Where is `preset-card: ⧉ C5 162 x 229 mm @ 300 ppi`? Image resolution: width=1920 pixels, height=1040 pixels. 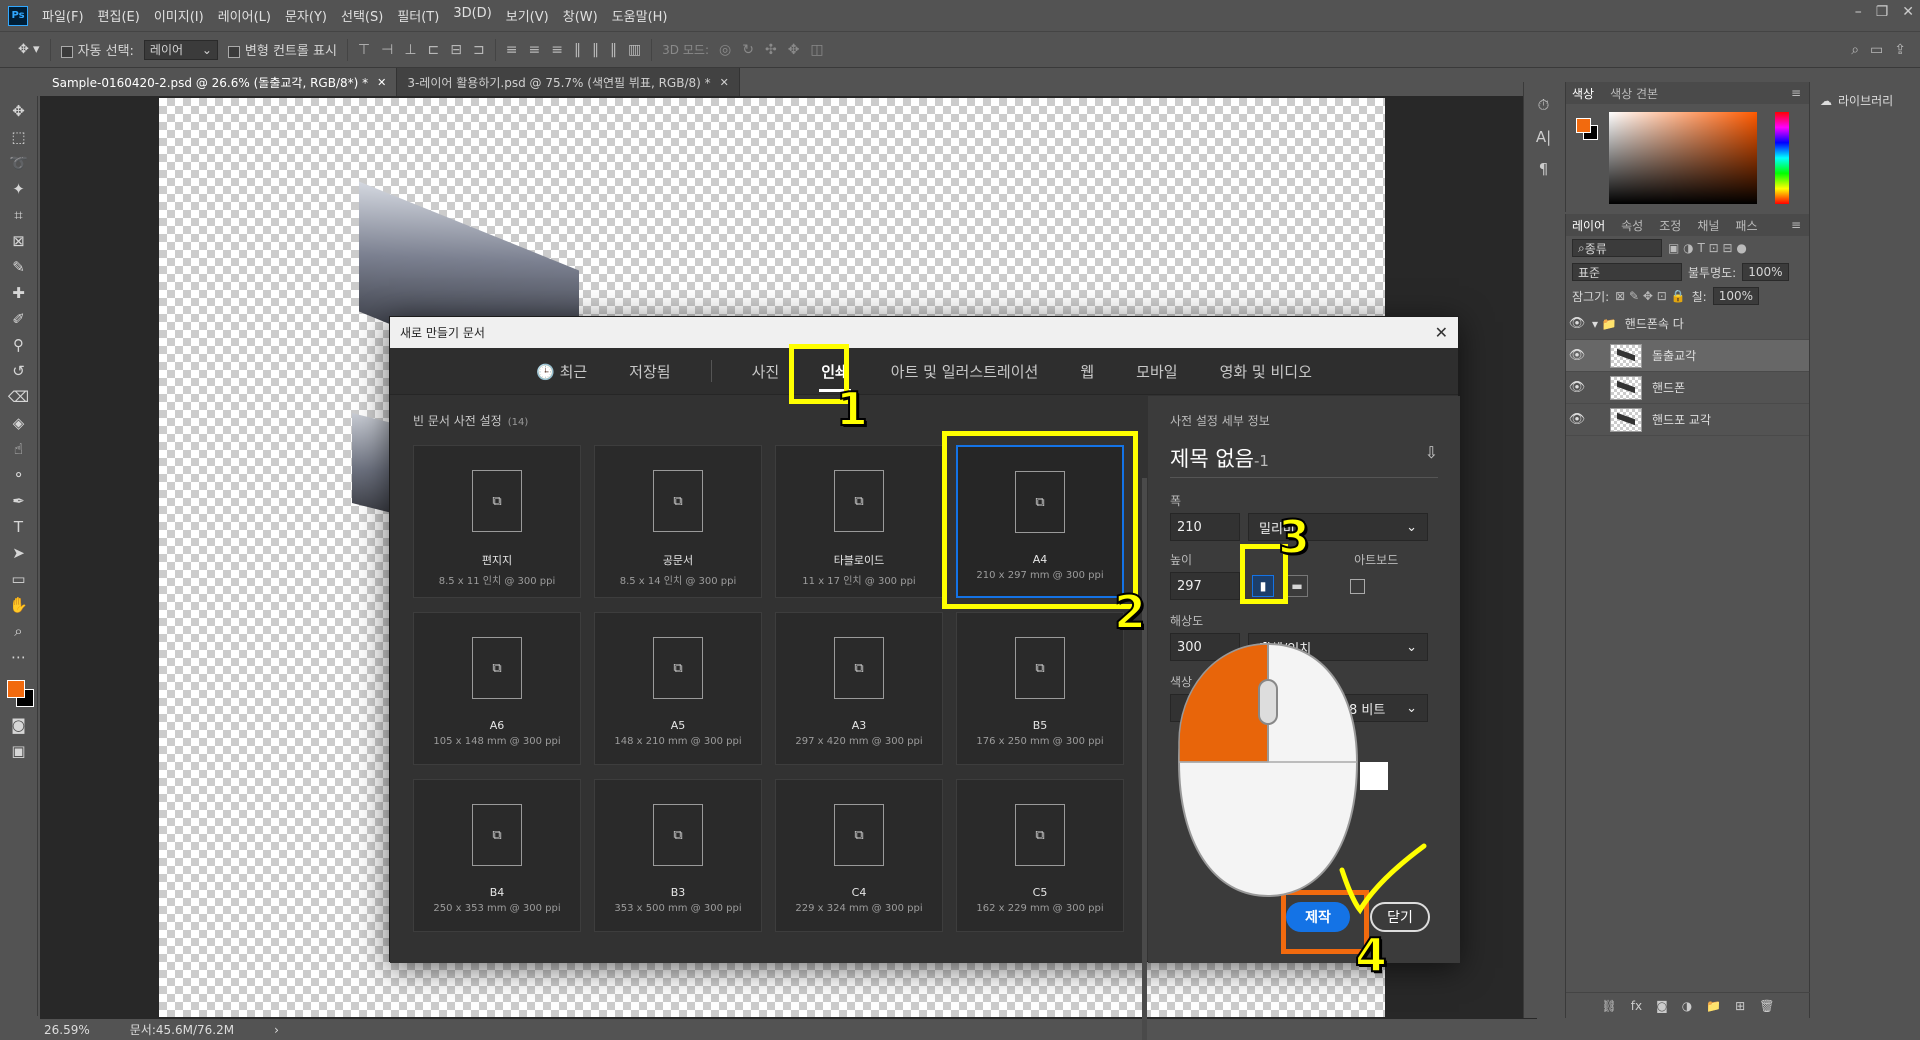
preset-card: ⧉ C5 162 x 229 mm @ 300 ppi is located at coordinates (1040, 855).